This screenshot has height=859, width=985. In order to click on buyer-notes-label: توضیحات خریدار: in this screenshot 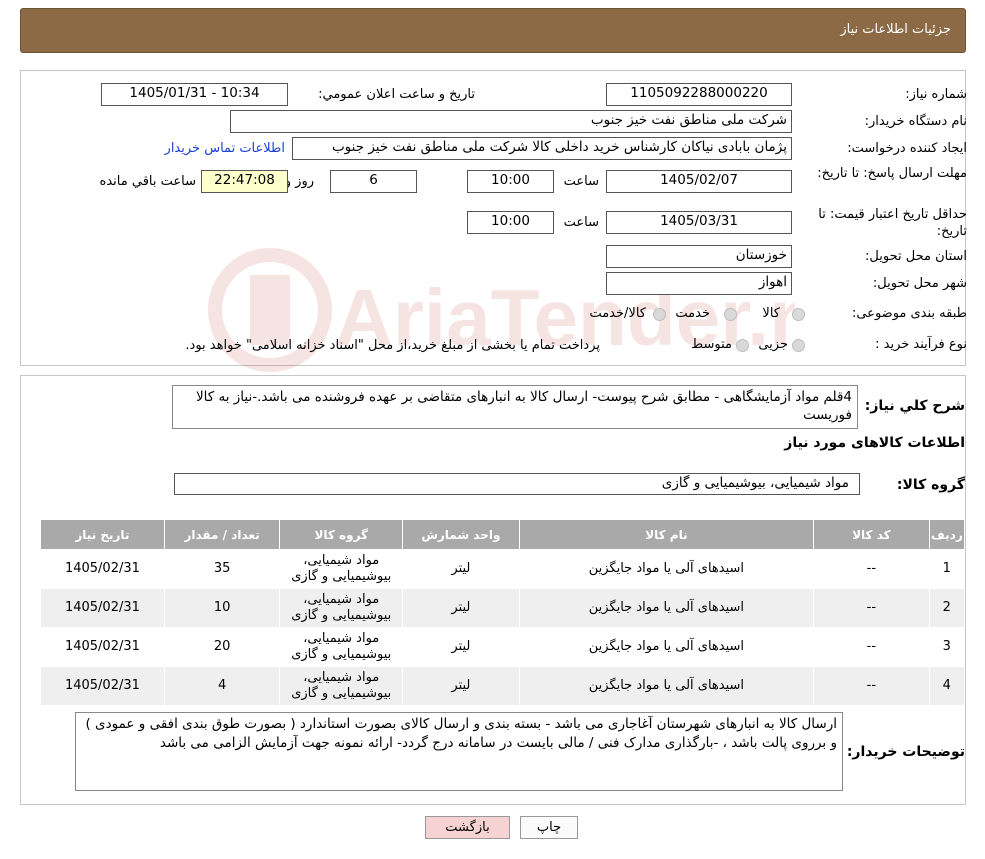, I will do `click(905, 752)`.